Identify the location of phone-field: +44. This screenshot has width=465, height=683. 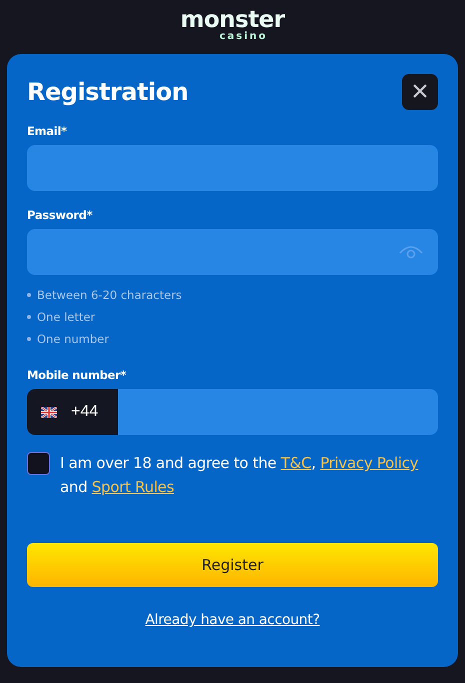
(232, 412).